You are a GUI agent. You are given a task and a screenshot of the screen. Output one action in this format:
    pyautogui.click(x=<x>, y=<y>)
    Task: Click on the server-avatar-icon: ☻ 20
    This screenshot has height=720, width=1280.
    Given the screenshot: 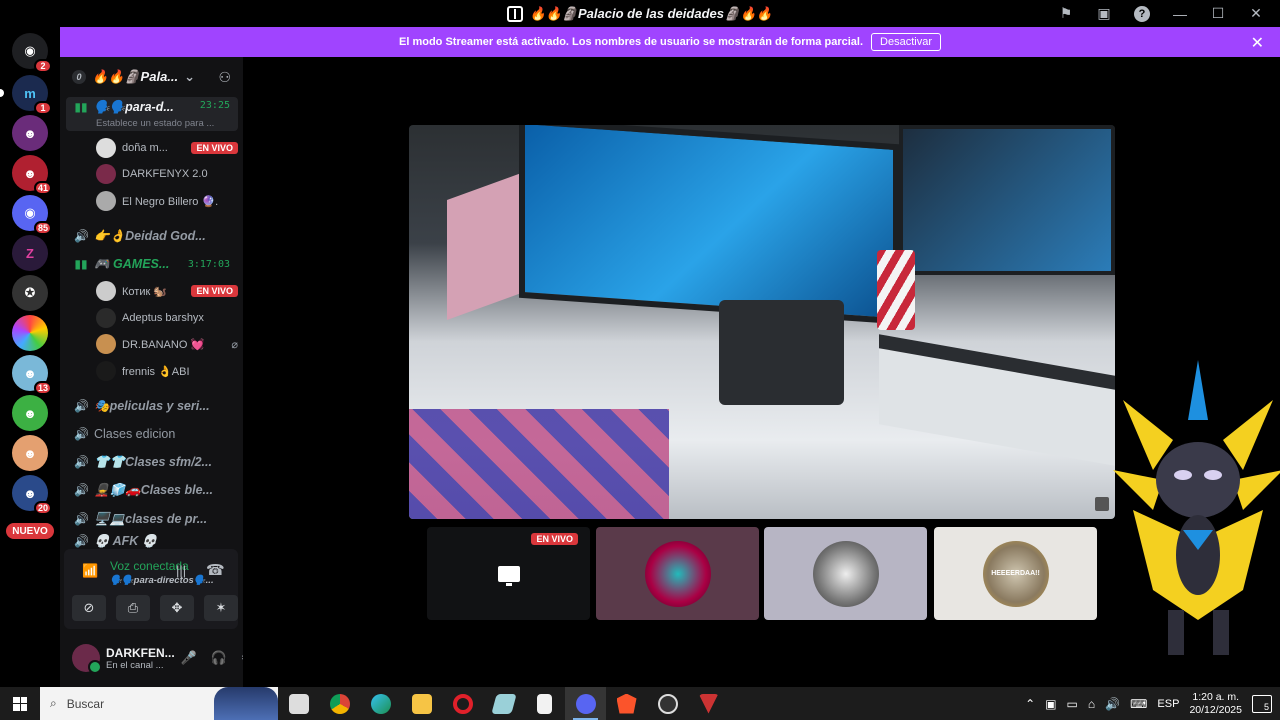 What is the action you would take?
    pyautogui.click(x=32, y=495)
    